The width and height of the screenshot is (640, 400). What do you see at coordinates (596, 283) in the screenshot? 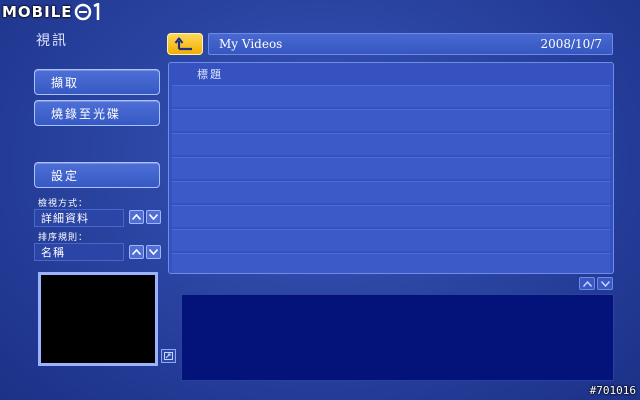
I see `list-scroll-buttons` at bounding box center [596, 283].